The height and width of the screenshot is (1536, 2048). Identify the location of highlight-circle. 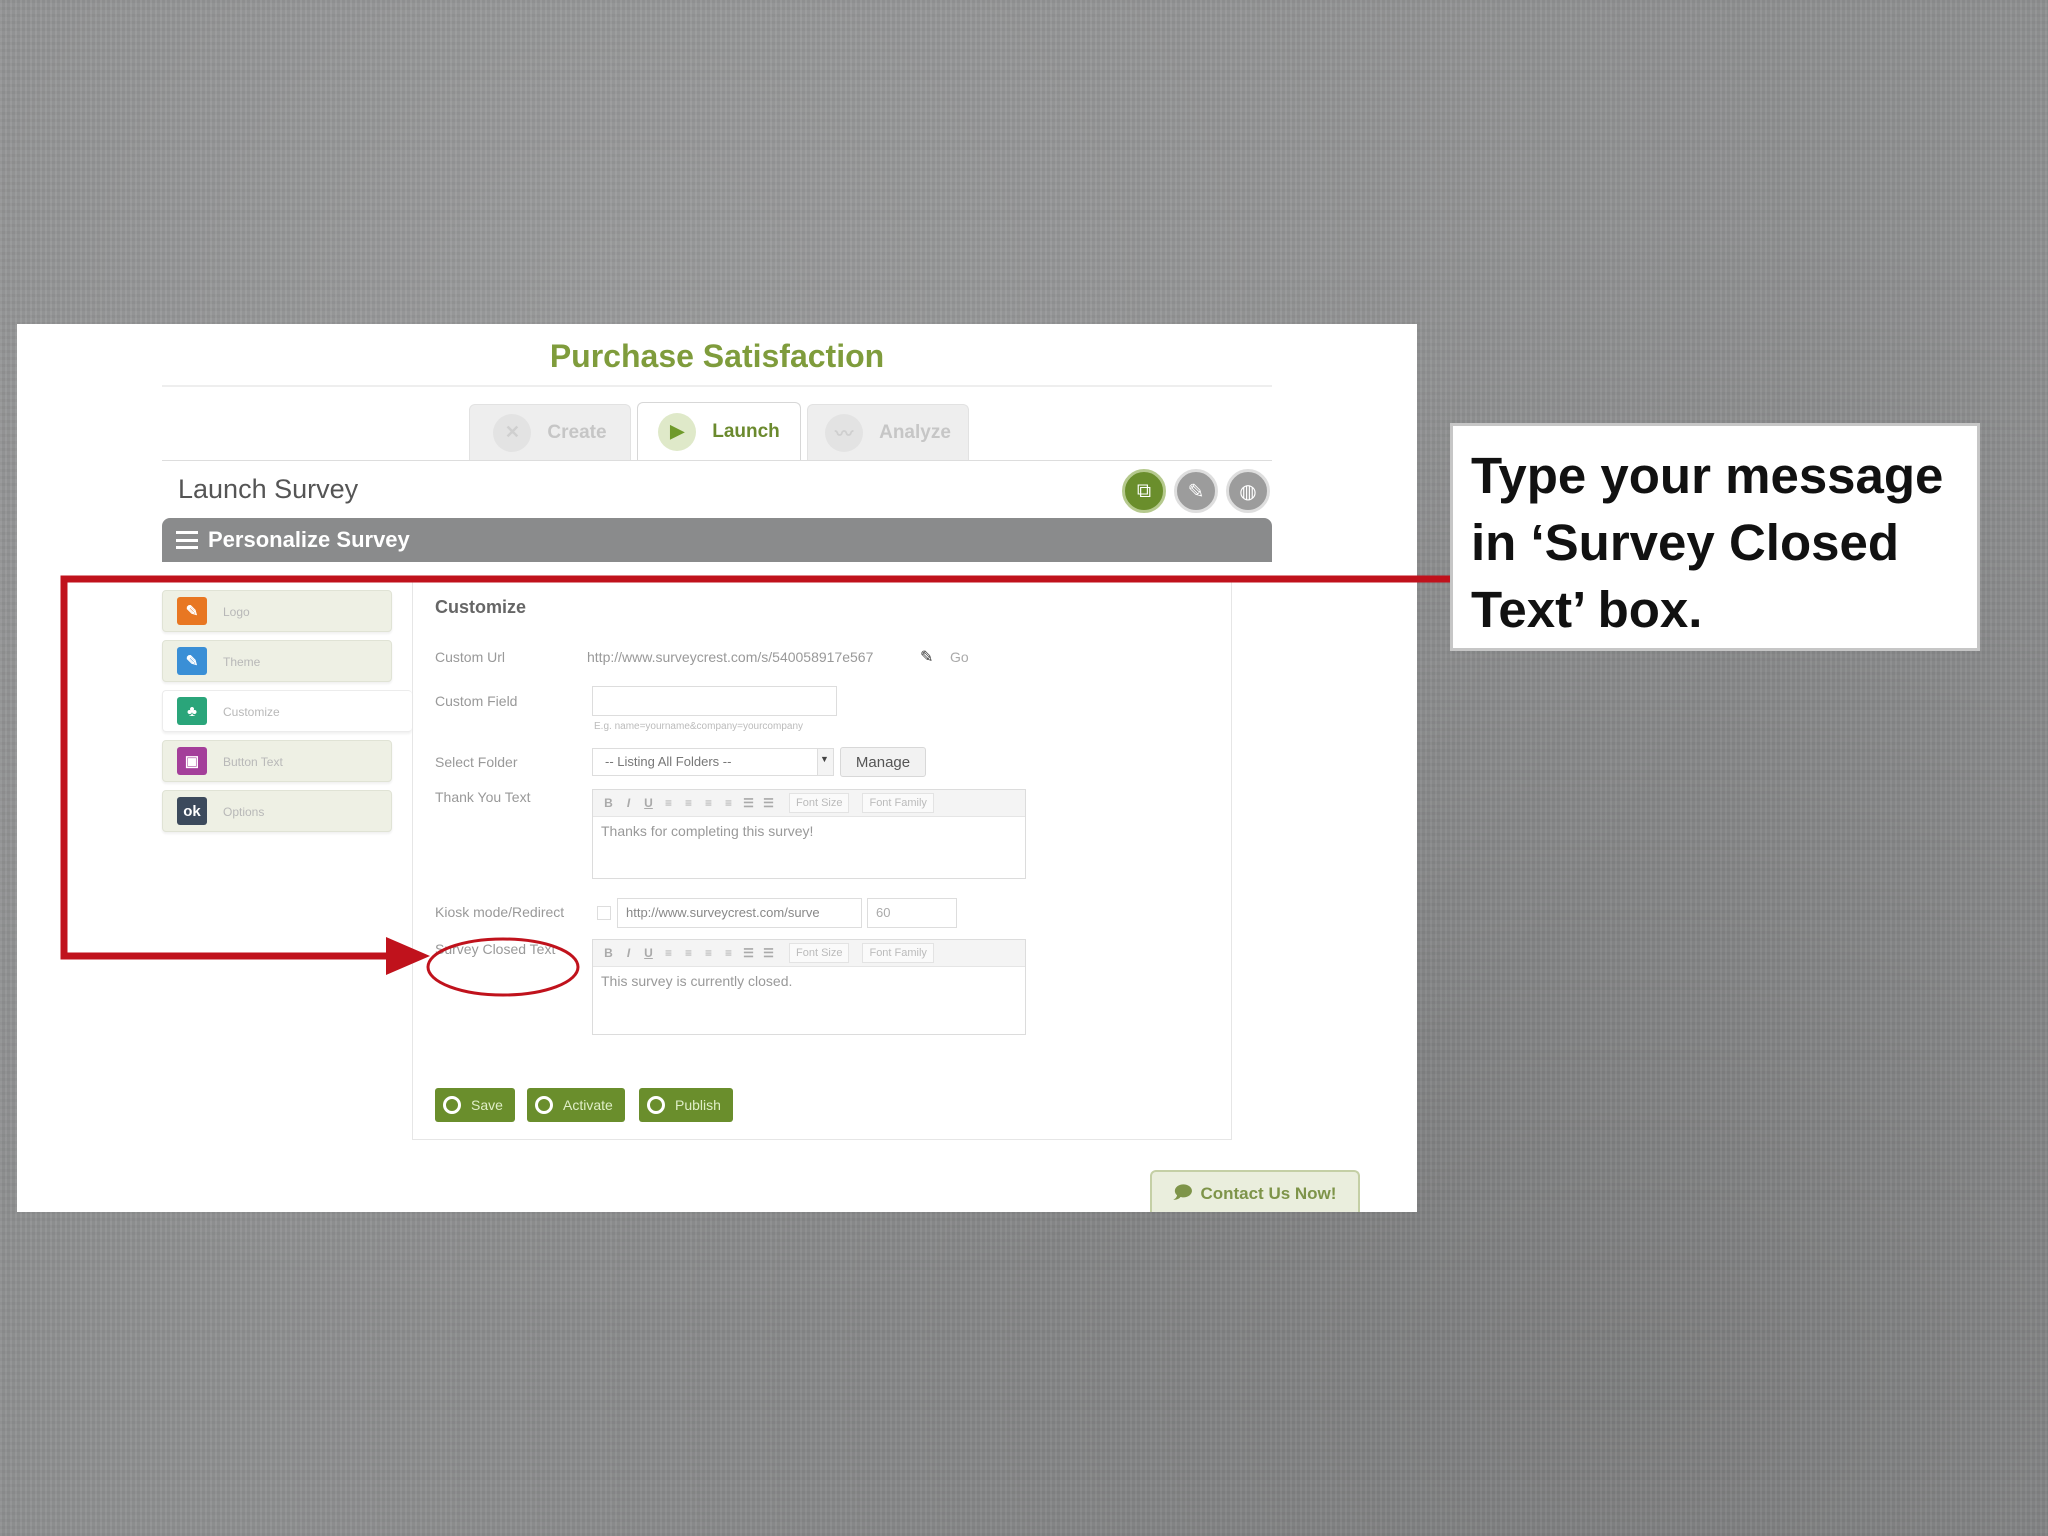
(503, 967).